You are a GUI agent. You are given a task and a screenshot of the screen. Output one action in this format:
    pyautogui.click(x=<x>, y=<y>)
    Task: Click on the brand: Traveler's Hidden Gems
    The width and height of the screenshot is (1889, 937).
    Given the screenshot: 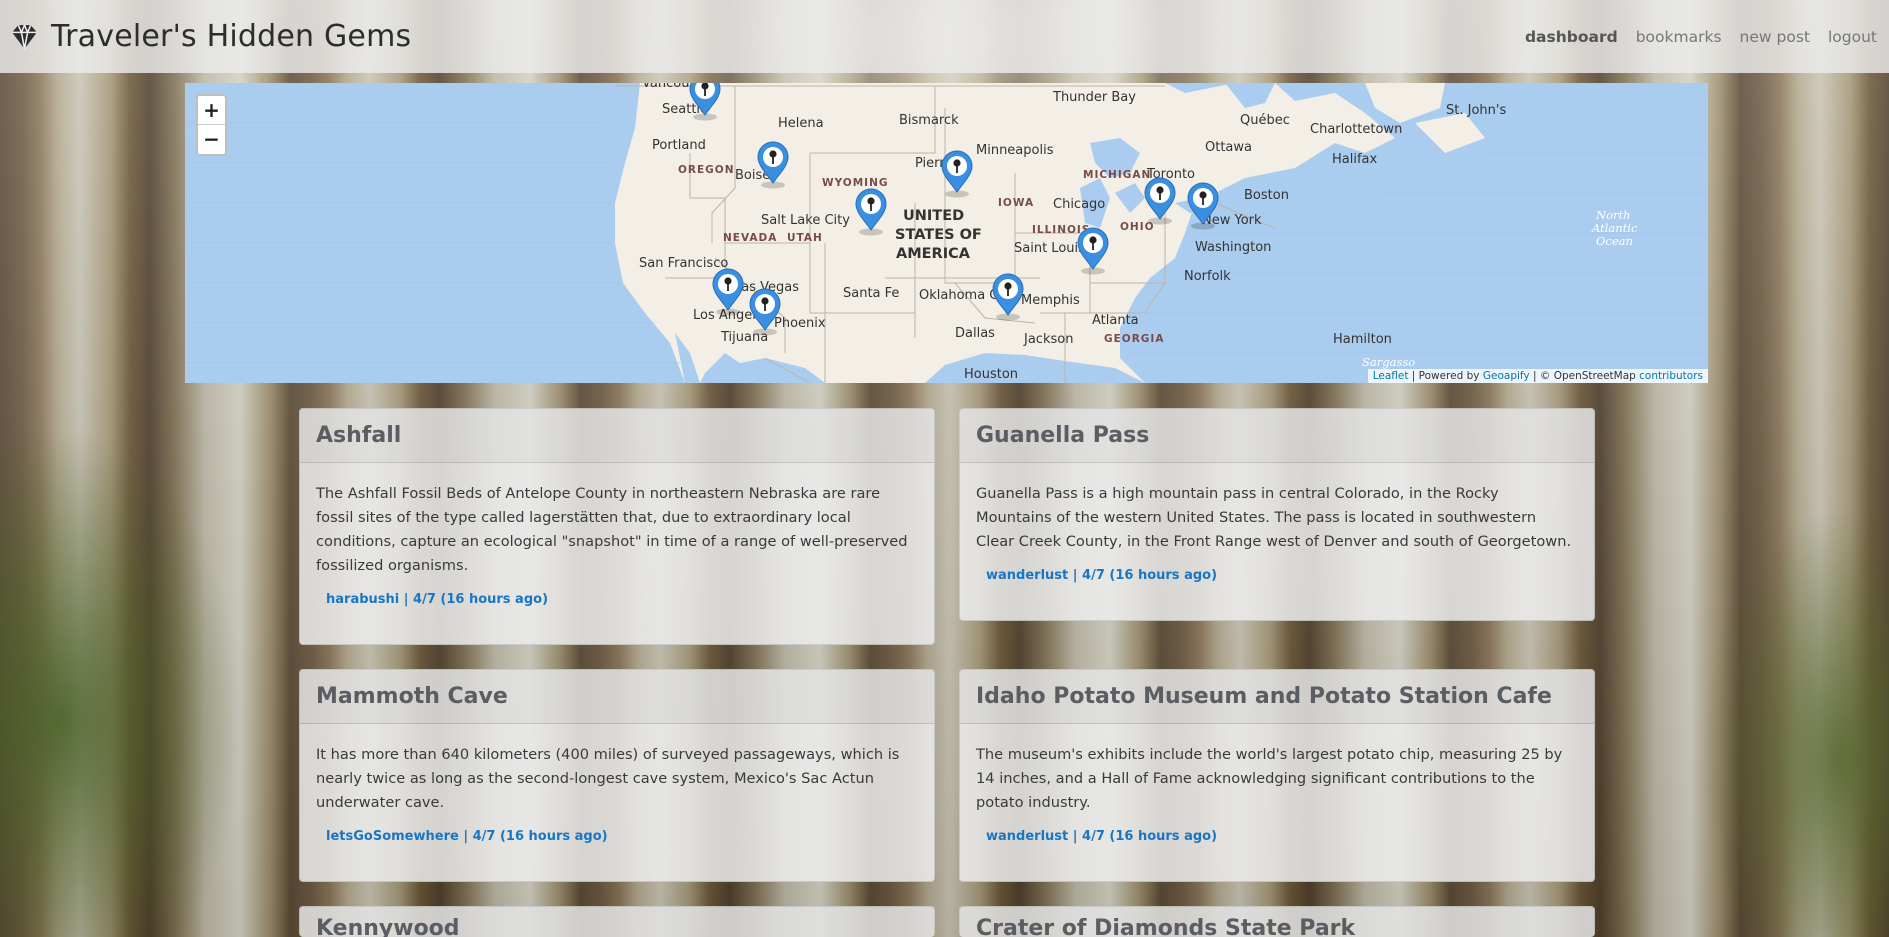 What is the action you would take?
    pyautogui.click(x=209, y=36)
    